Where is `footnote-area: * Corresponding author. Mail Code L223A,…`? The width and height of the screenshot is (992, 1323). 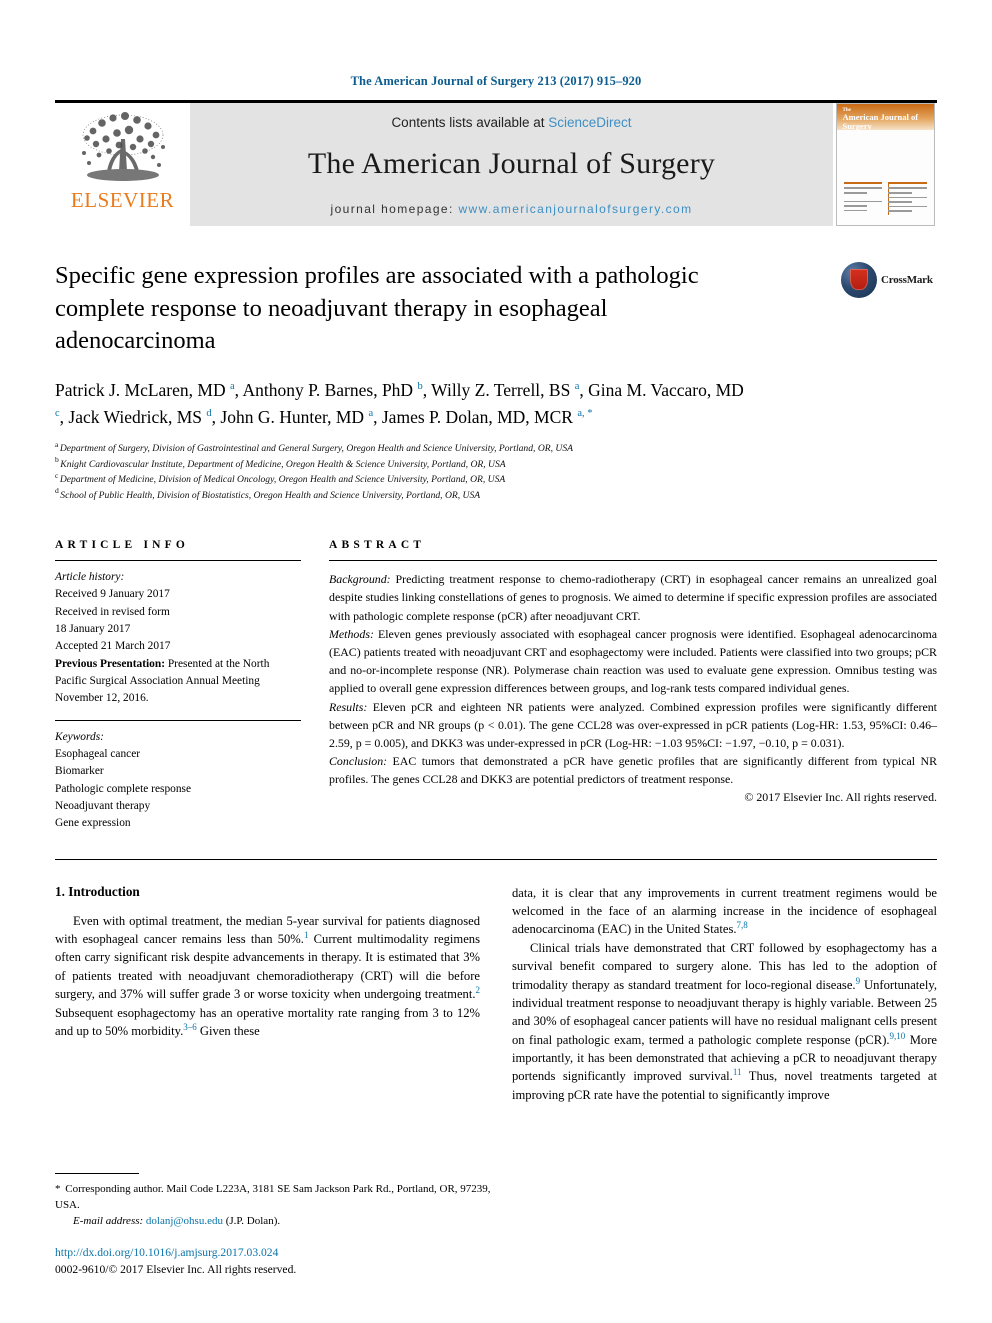
footnote-area: * Corresponding author. Mail Code L223A,… is located at coordinates (281, 1226).